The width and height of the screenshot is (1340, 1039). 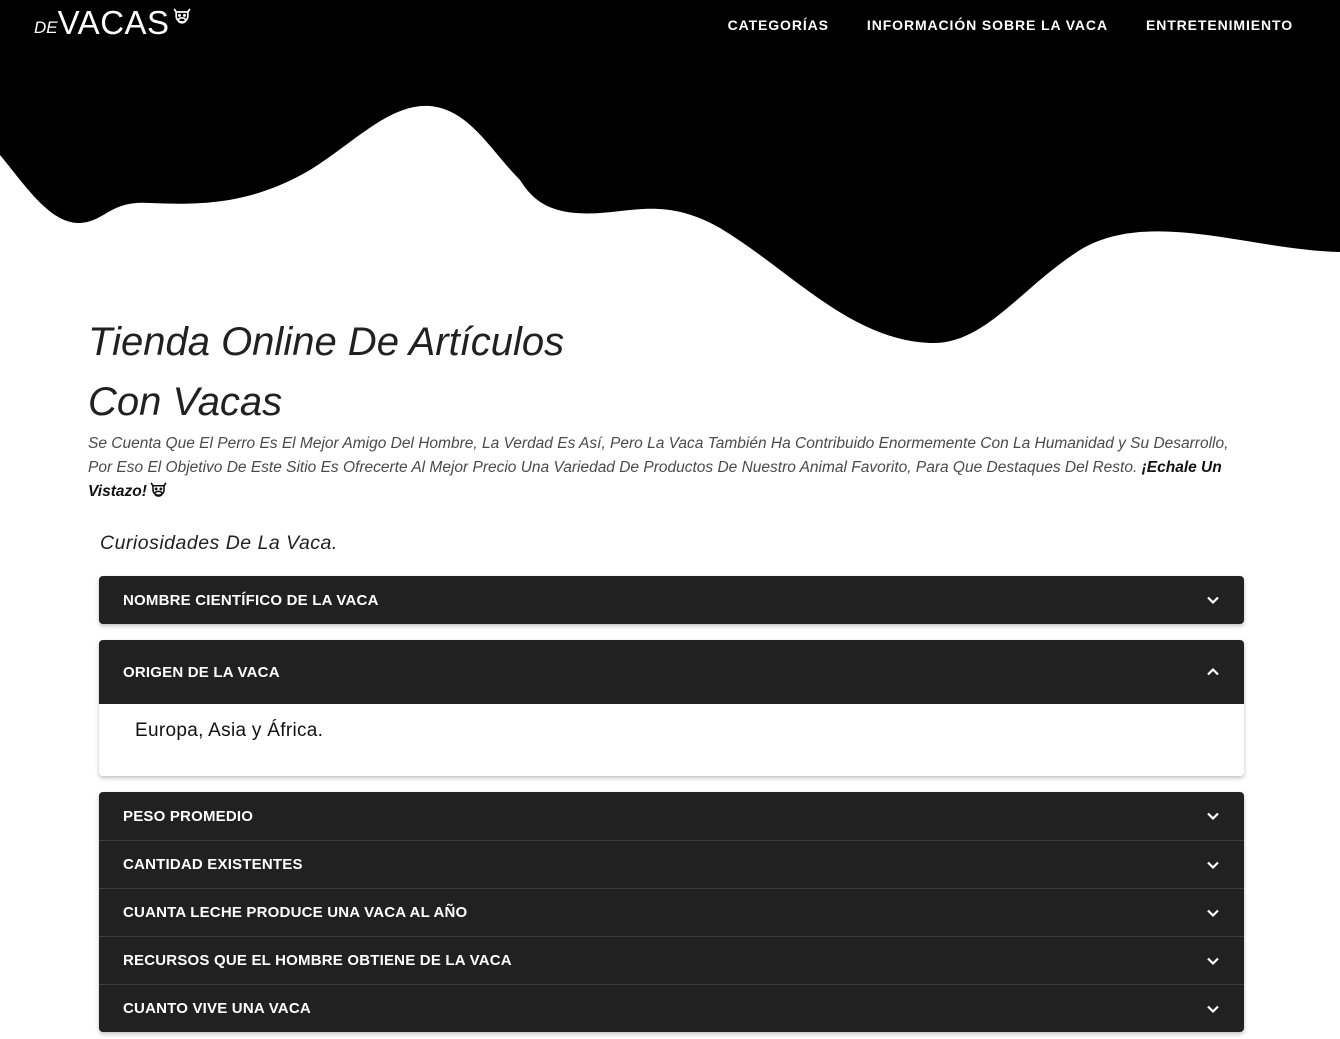 I want to click on accordion-header-leche-por-ano: CUANTA LECHE PRODUCE UNA VACA AL AÑO, so click(x=671, y=912).